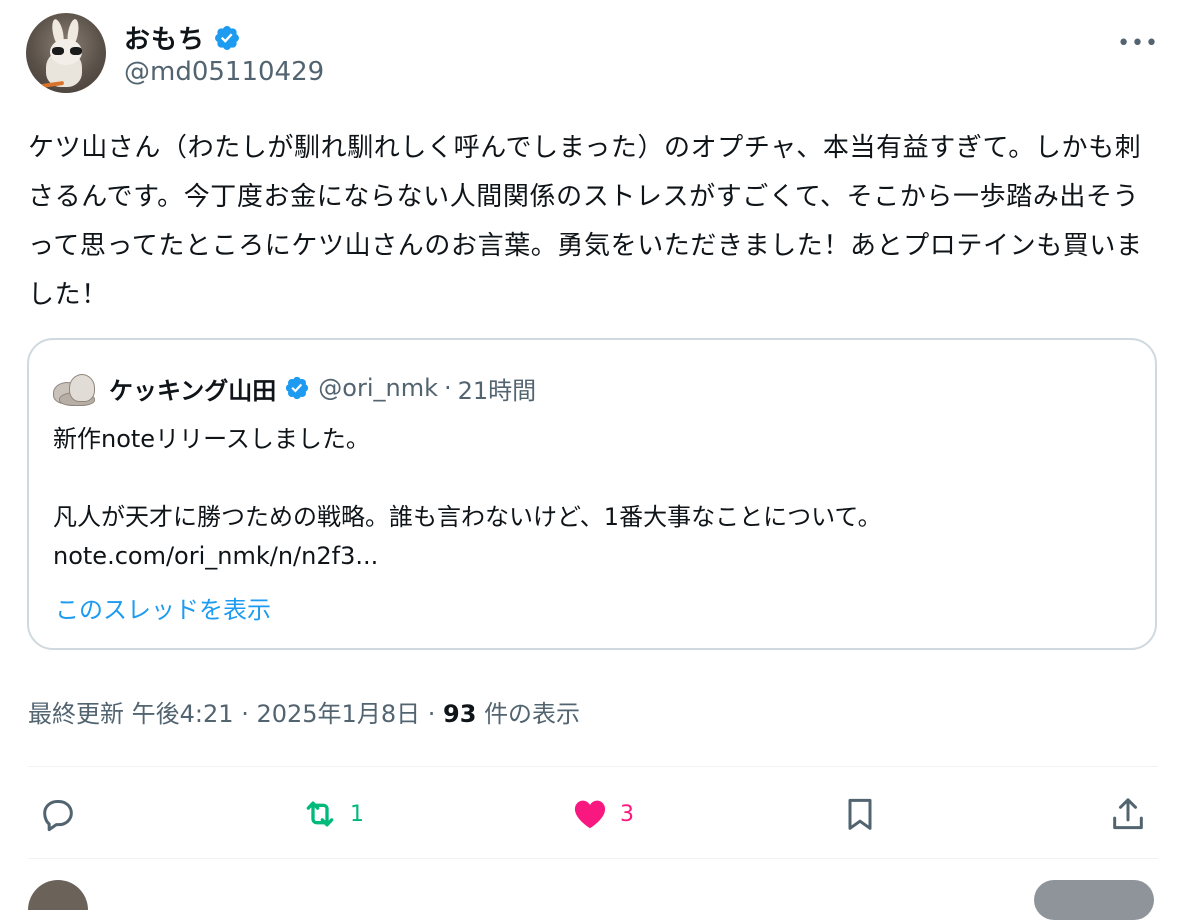 Image resolution: width=1185 pixels, height=920 pixels. What do you see at coordinates (58, 816) in the screenshot?
I see `reply-icon` at bounding box center [58, 816].